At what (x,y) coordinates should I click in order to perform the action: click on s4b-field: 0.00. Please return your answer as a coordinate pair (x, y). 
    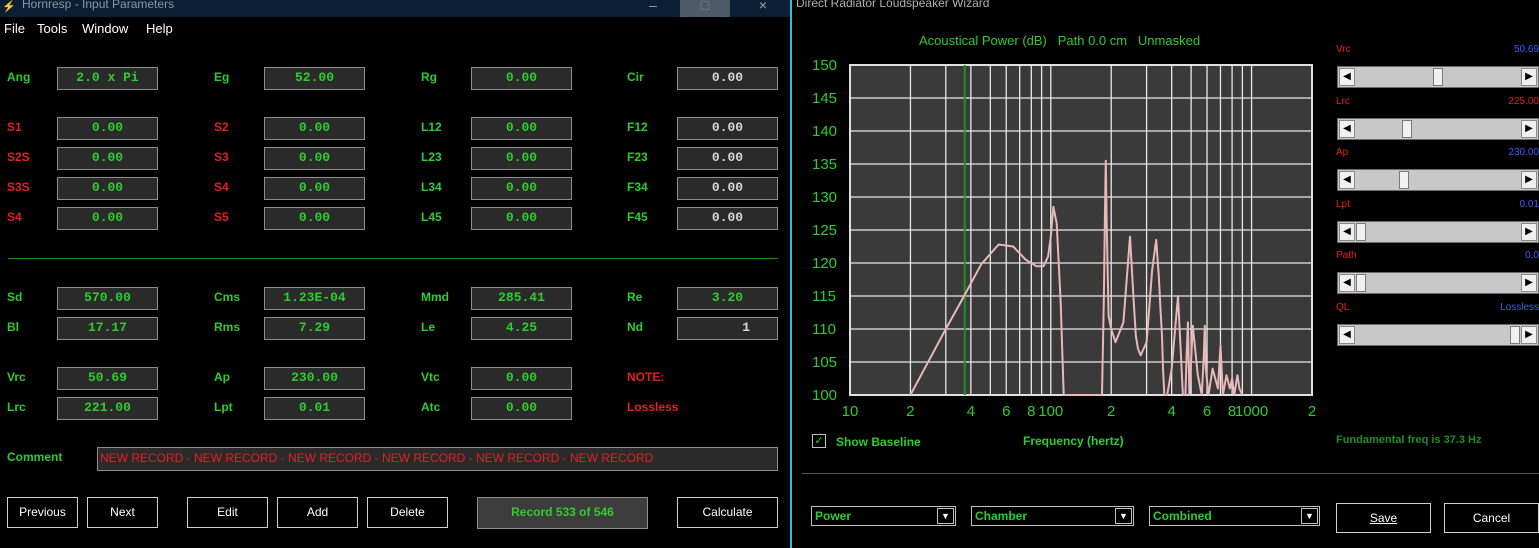
    Looking at the image, I should click on (107, 218).